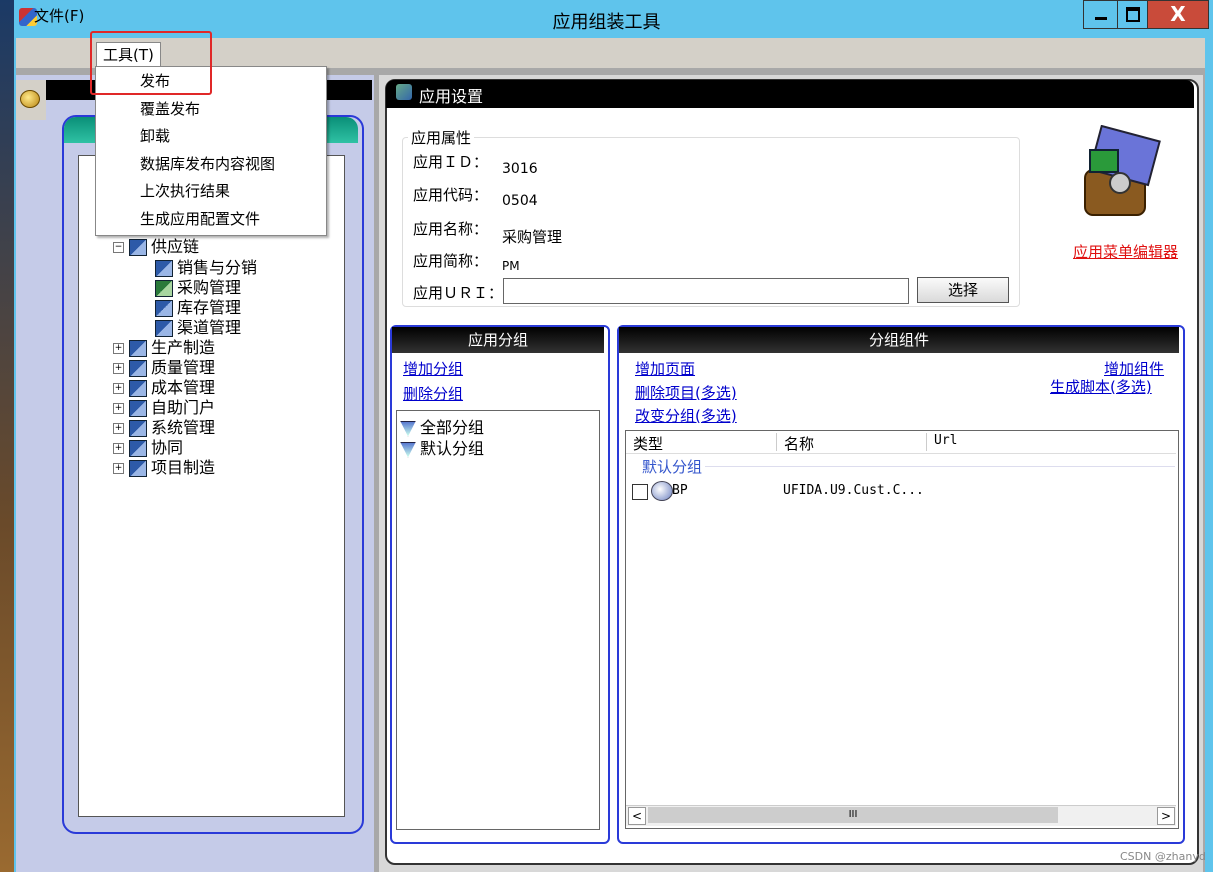 The height and width of the screenshot is (872, 1213). Describe the element at coordinates (1101, 14) in the screenshot. I see `minimize-button` at that location.